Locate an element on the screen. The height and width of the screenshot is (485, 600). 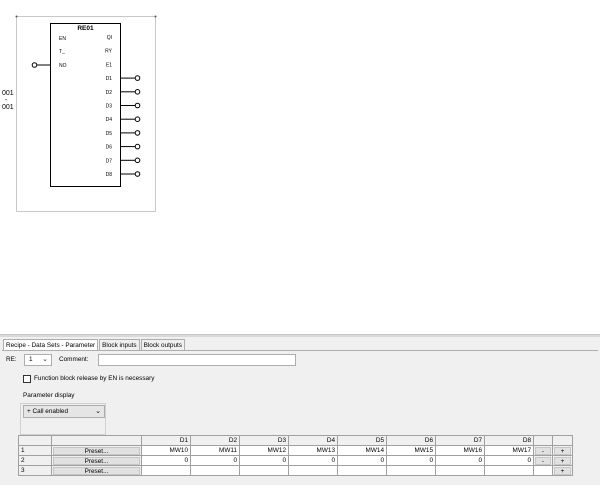
grid-cell: MW11 is located at coordinates (215, 450).